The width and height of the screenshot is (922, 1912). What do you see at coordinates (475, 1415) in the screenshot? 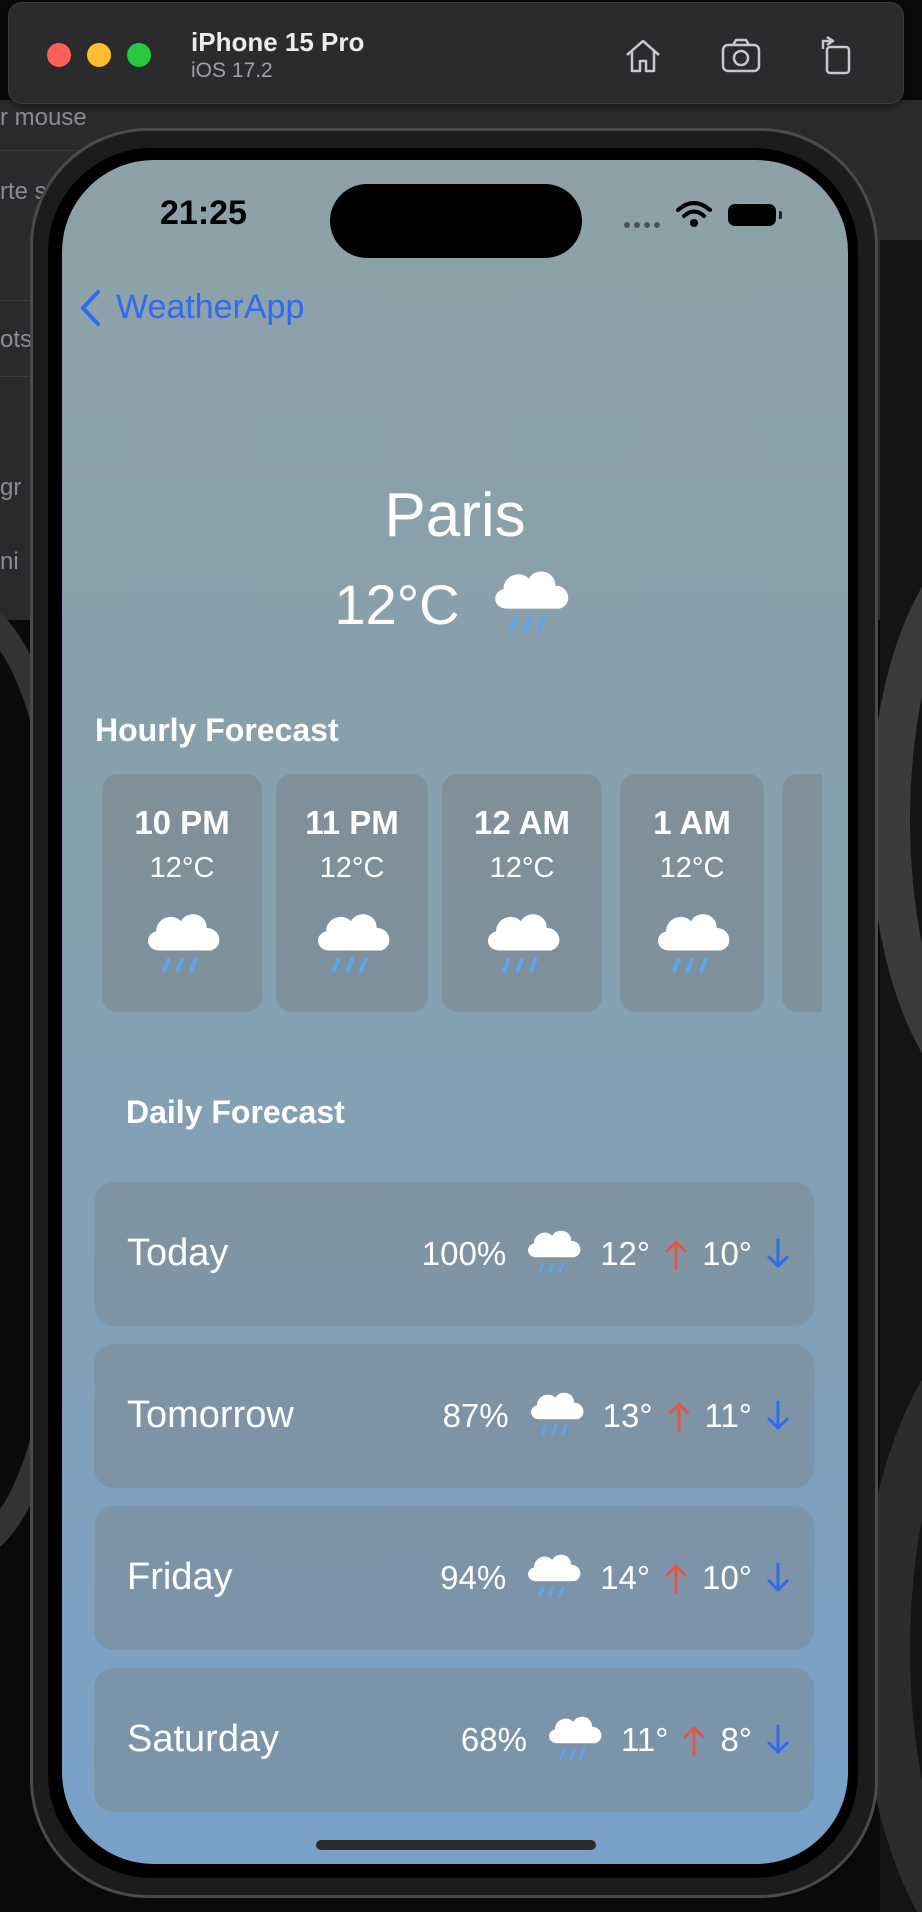
I see `precipitation-chance: 87%` at bounding box center [475, 1415].